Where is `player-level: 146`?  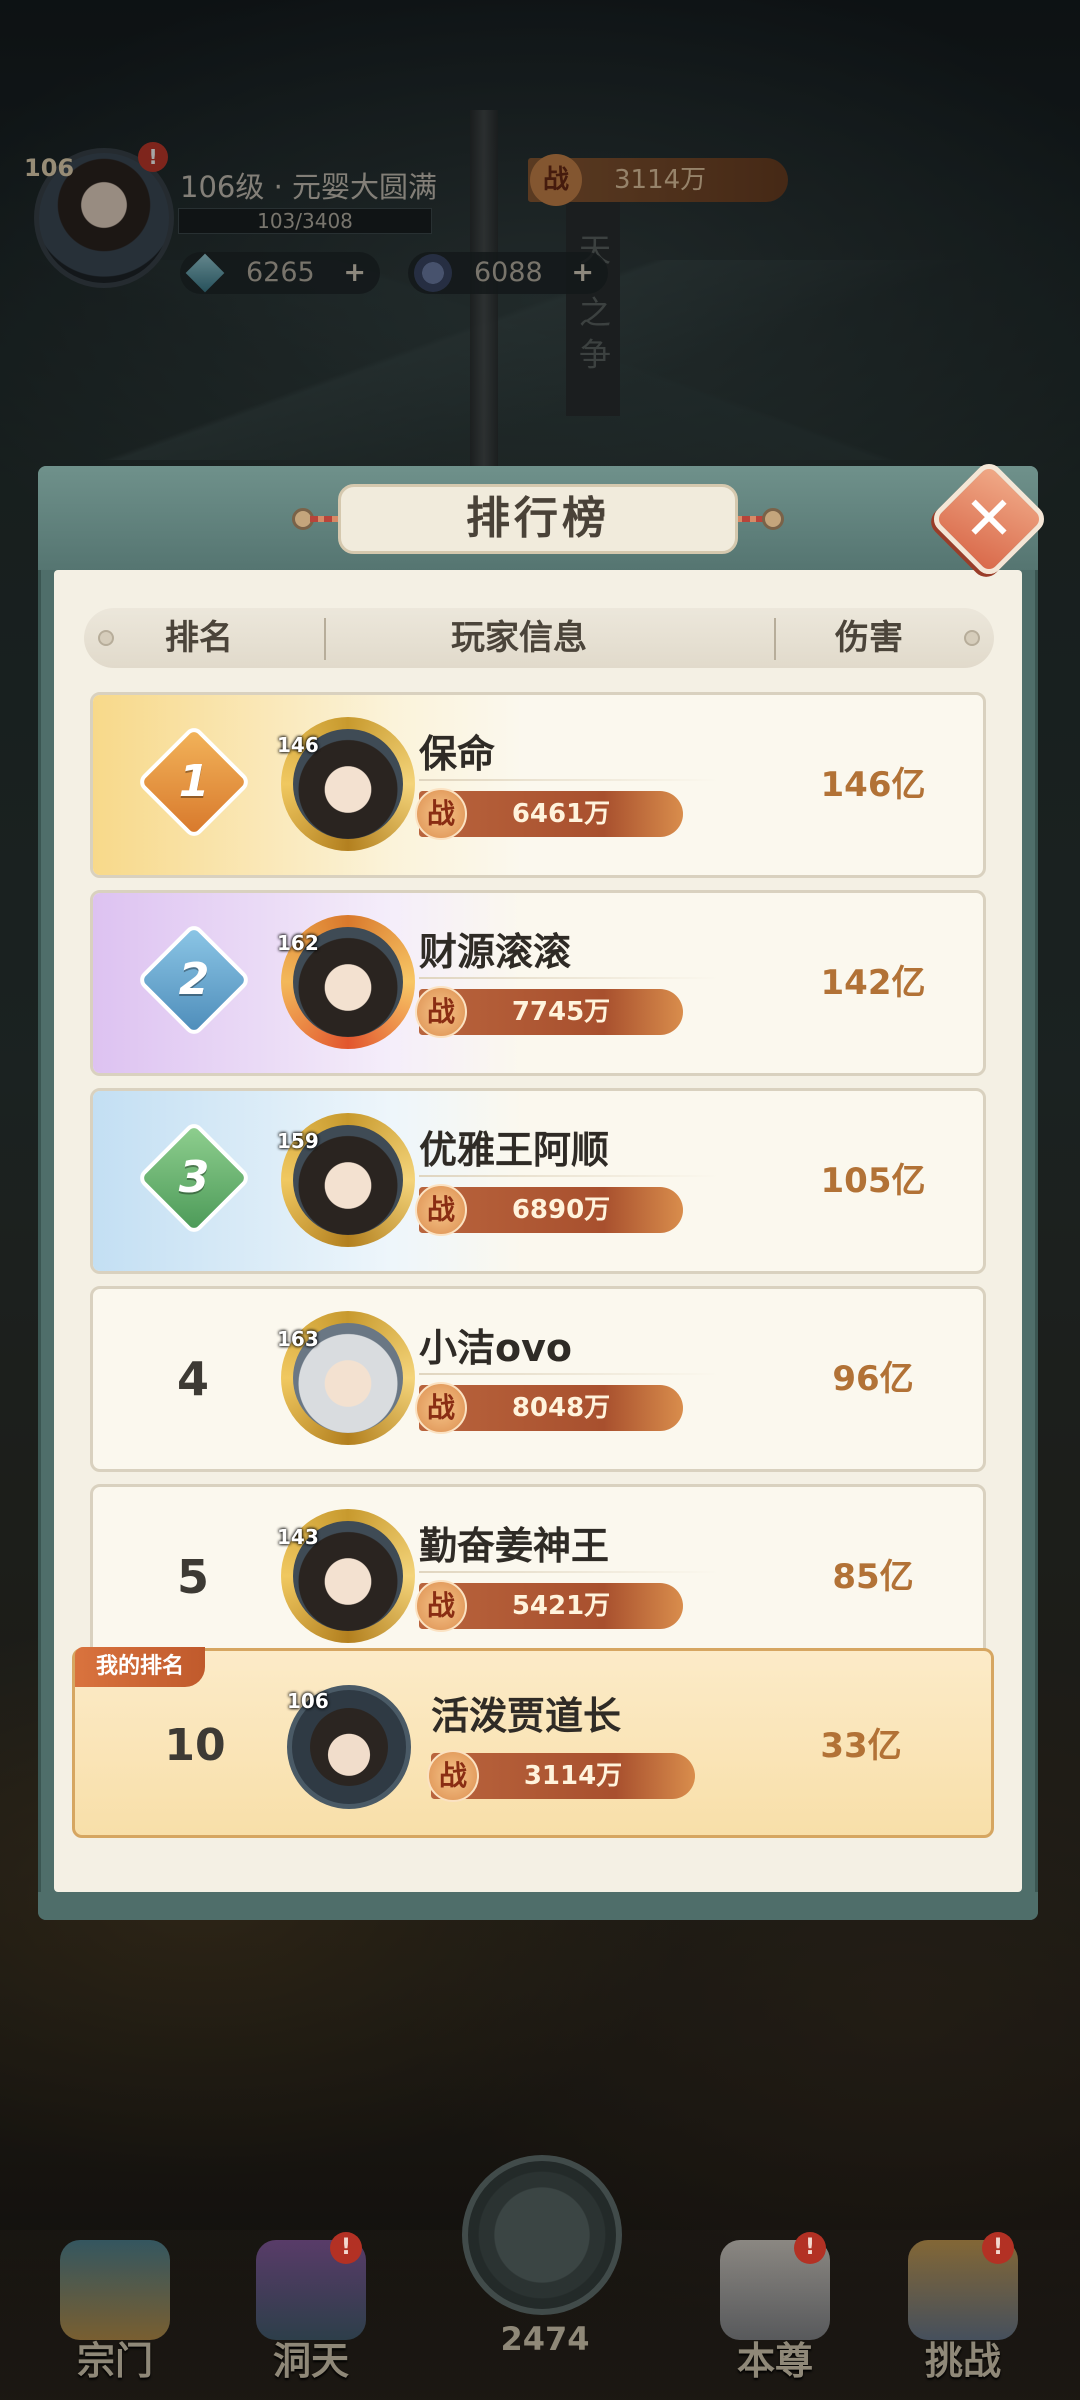
player-level: 146 is located at coordinates (298, 745).